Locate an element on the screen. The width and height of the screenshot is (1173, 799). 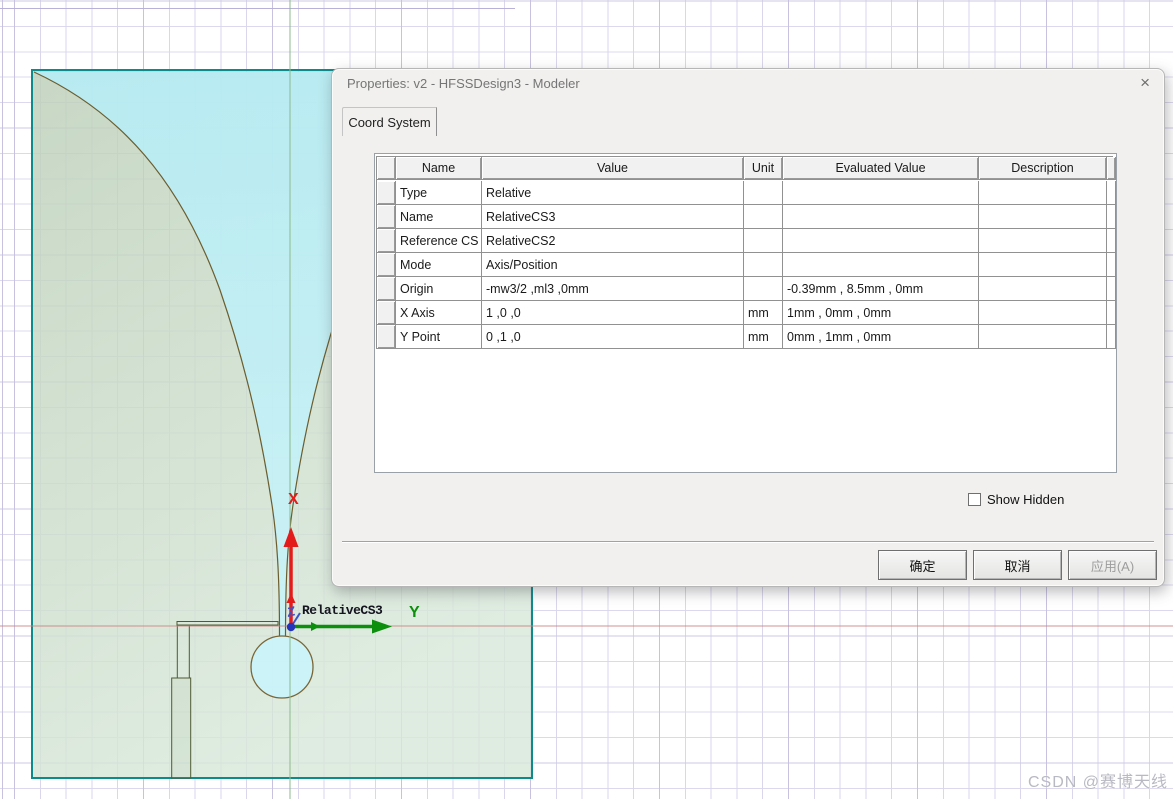
cell-value: RelativeCS2 is located at coordinates (613, 241).